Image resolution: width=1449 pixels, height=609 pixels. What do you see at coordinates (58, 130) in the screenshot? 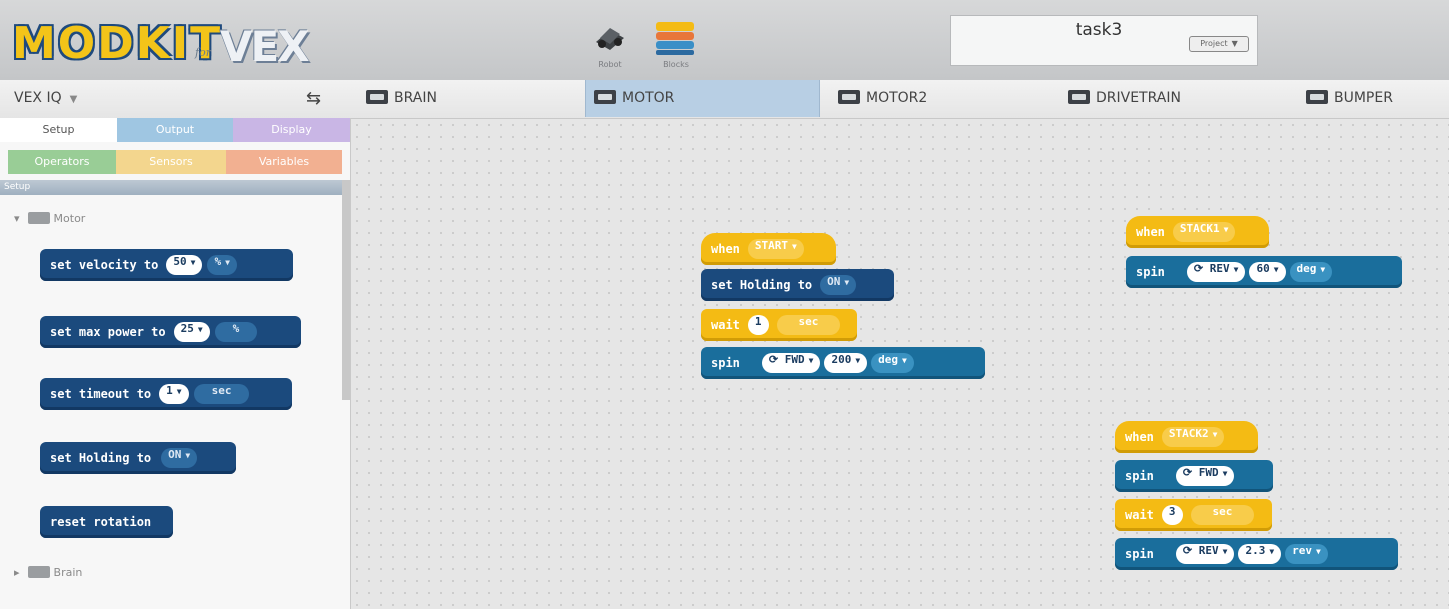
I see `tab-setup: Setup` at bounding box center [58, 130].